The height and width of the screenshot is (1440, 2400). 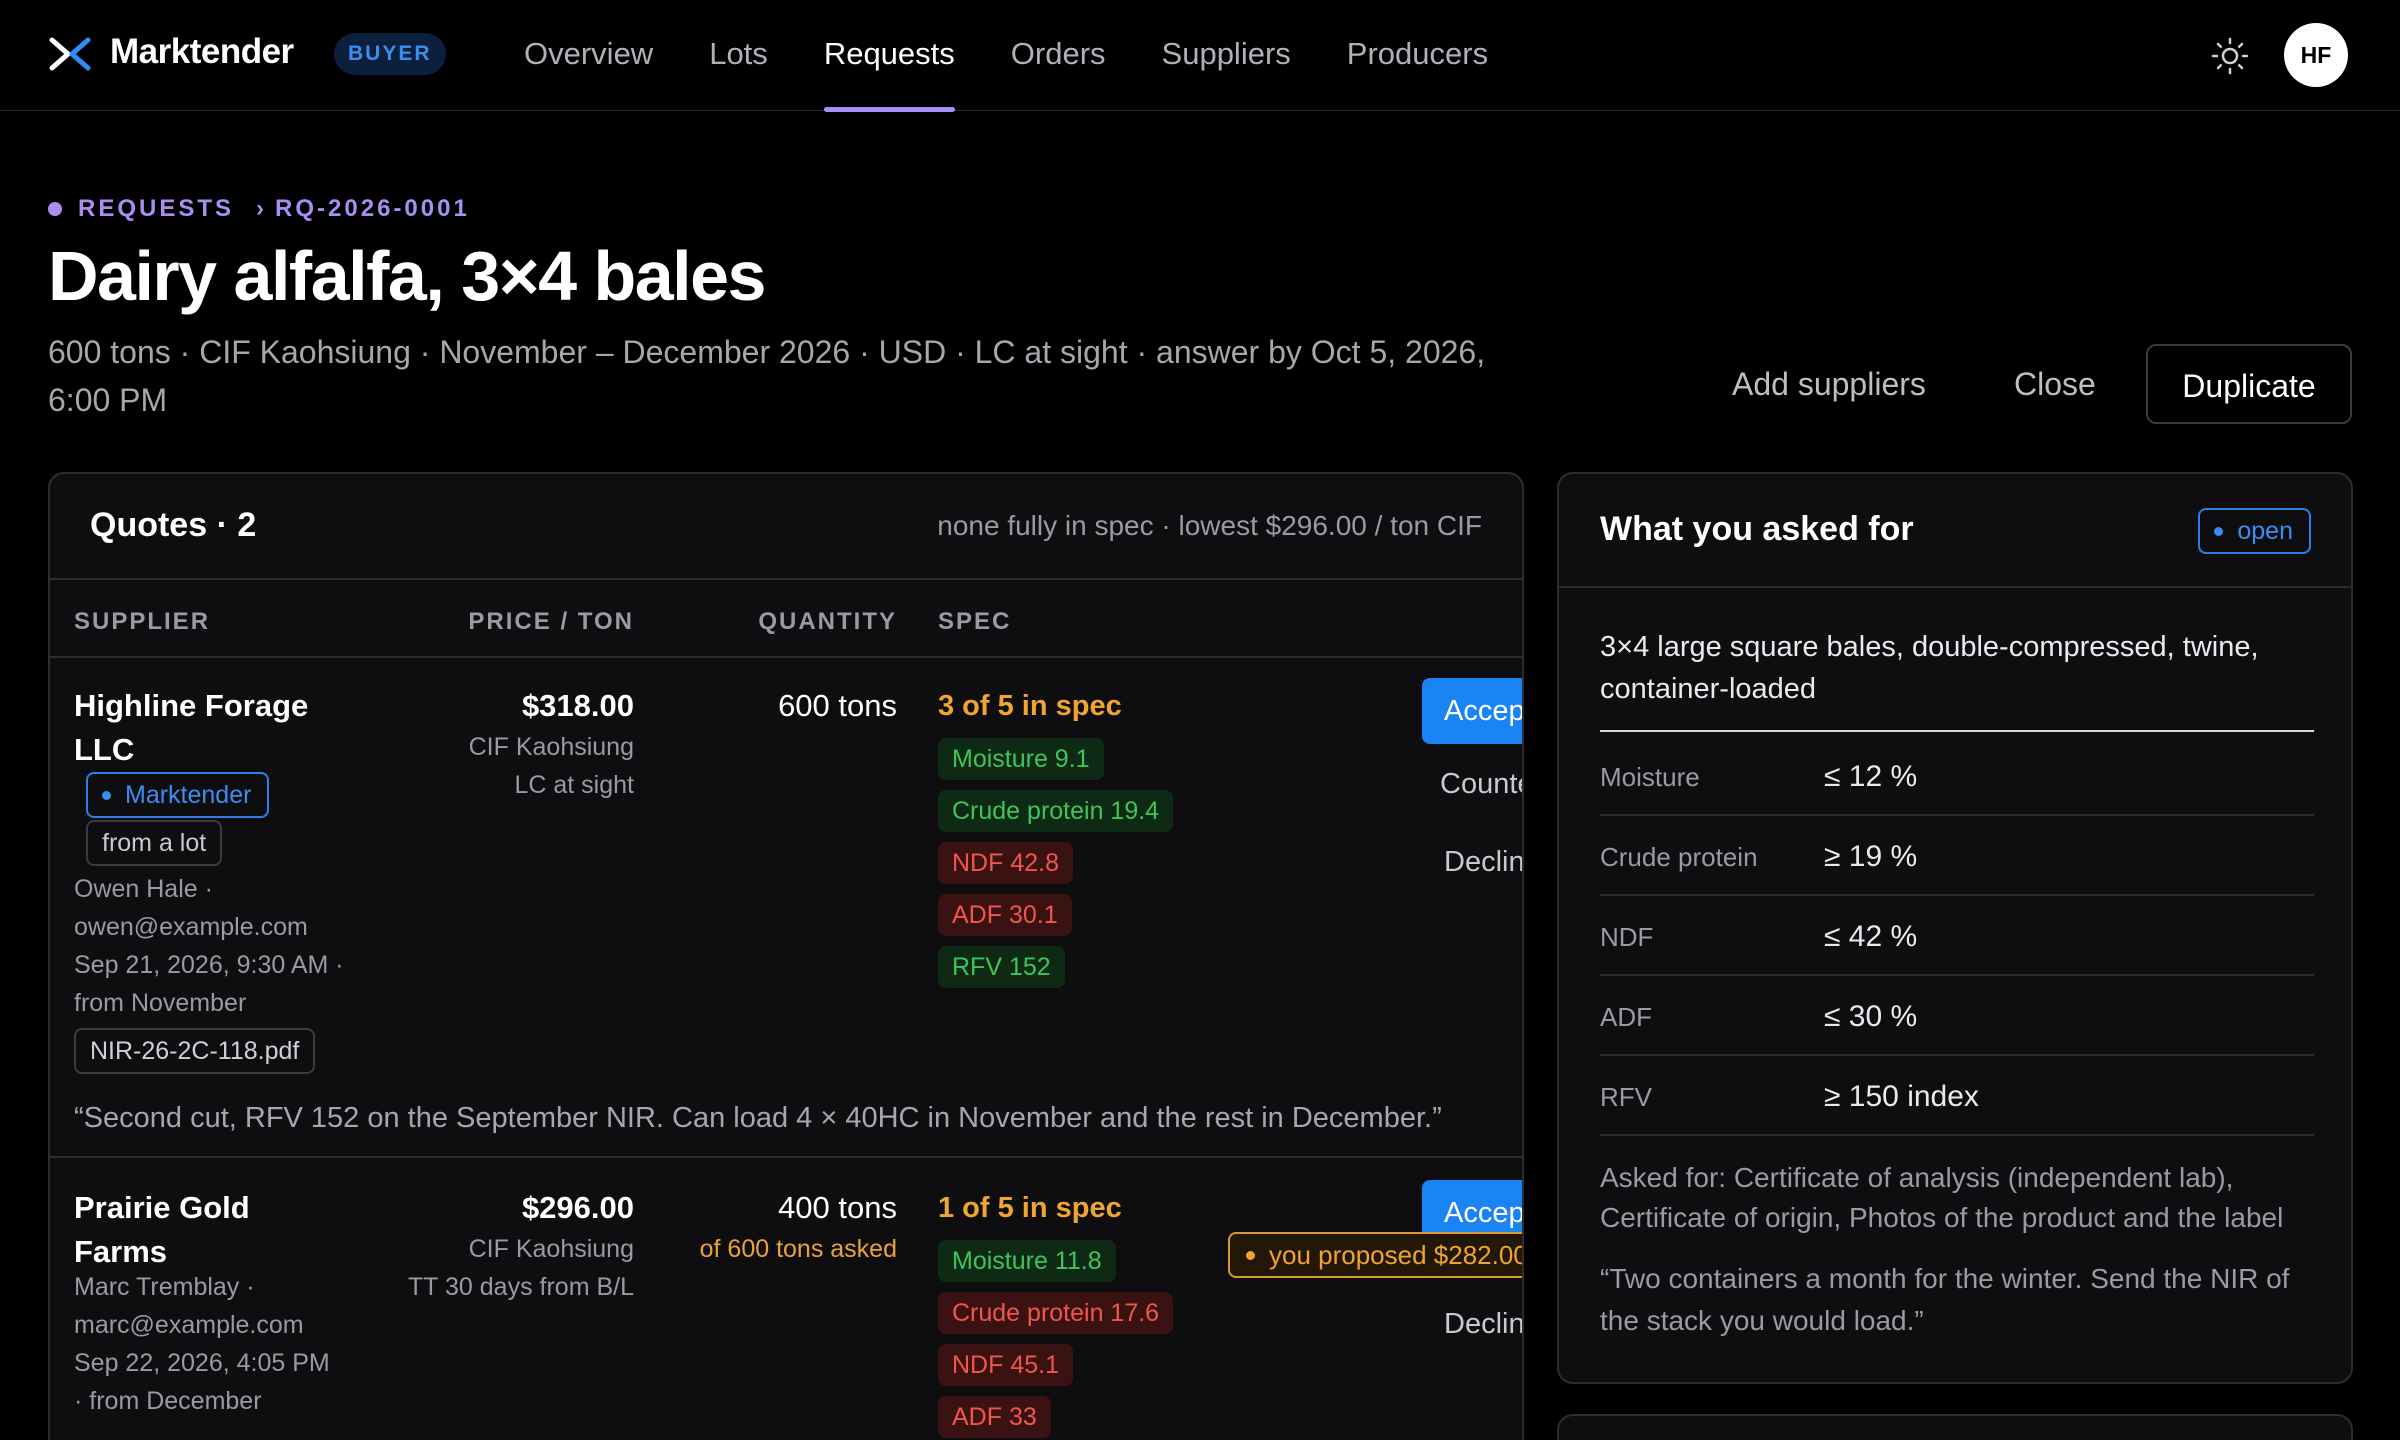 I want to click on quotes-table-header: SUPPLIER PRICE / TON QUANTITY SPEC, so click(x=786, y=619).